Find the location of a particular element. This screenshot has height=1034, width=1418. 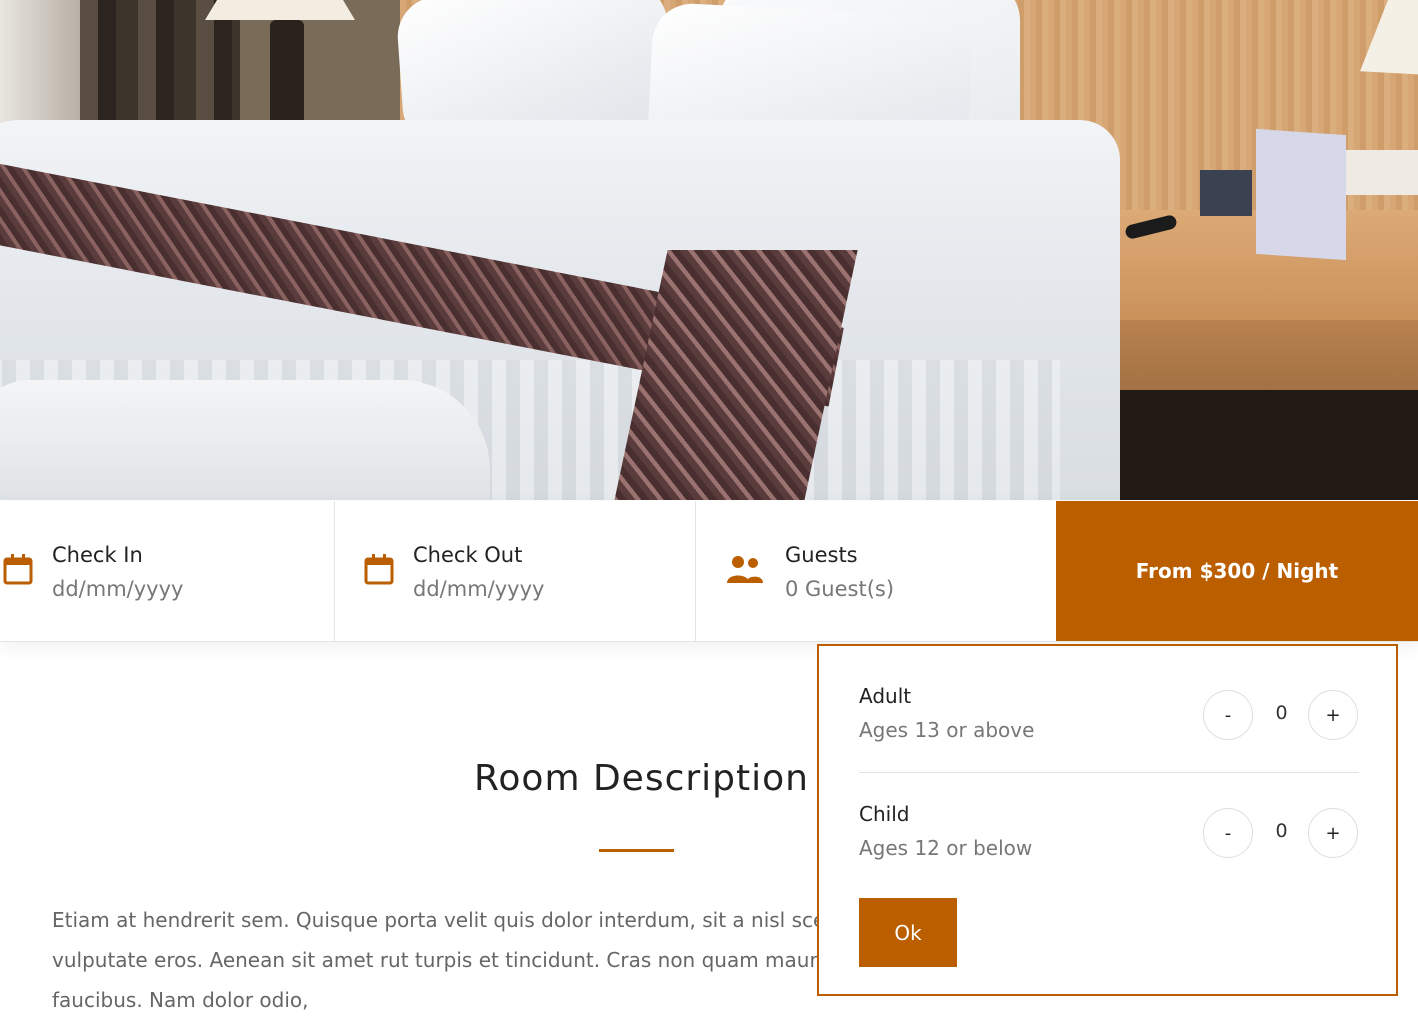

check-out-value: dd/mm/yyyy is located at coordinates (478, 589).